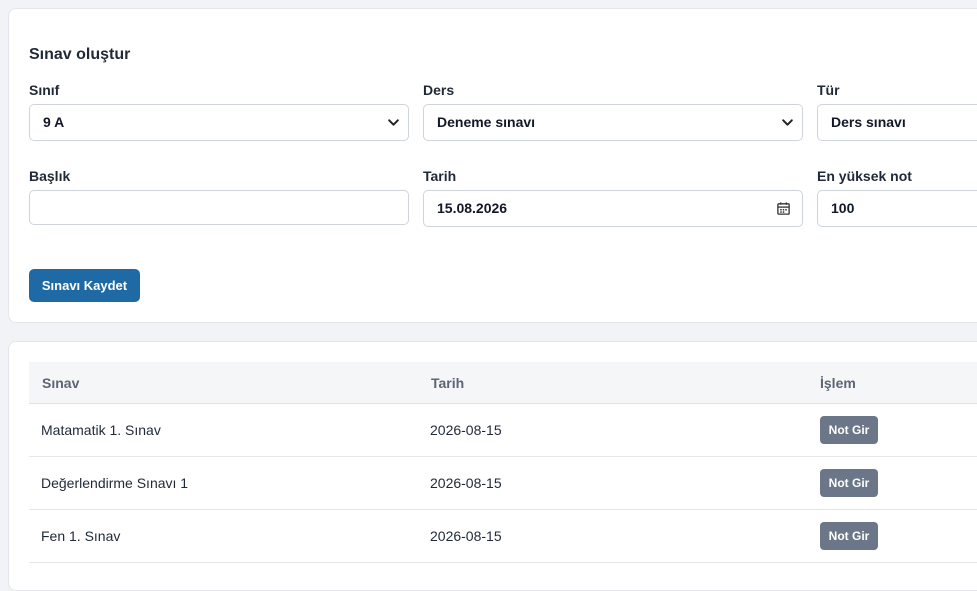 This screenshot has height=591, width=977. Describe the element at coordinates (50, 176) in the screenshot. I see `title-label: Başlık` at that location.